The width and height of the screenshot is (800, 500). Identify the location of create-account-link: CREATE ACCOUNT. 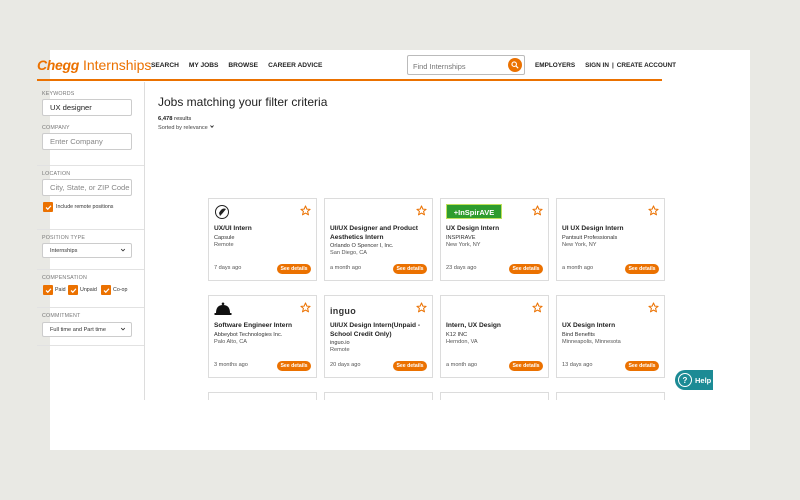
(646, 65).